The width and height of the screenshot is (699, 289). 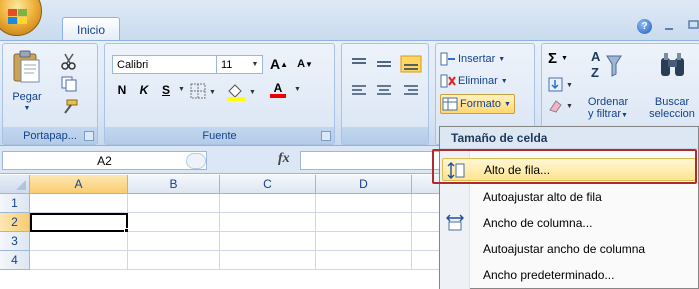 What do you see at coordinates (91, 29) in the screenshot?
I see `tab-inicio: Inicio` at bounding box center [91, 29].